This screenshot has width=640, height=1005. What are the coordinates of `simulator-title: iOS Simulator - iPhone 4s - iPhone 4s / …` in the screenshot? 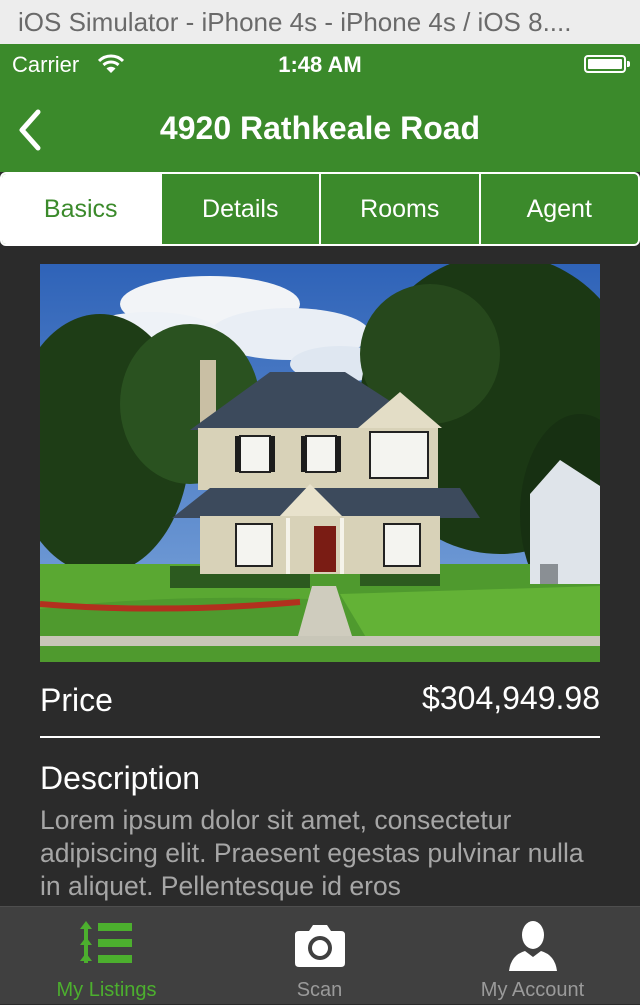 It's located at (320, 22).